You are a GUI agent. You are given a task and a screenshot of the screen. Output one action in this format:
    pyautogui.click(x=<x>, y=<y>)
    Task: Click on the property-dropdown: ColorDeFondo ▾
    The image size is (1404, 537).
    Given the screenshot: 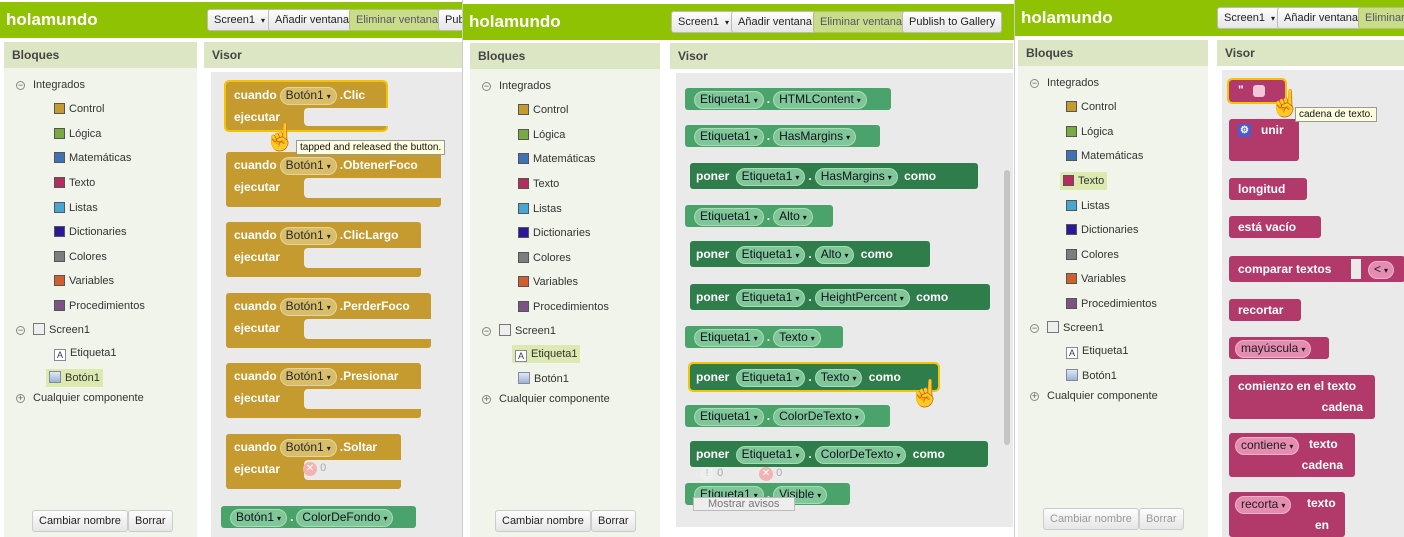 What is the action you would take?
    pyautogui.click(x=345, y=518)
    